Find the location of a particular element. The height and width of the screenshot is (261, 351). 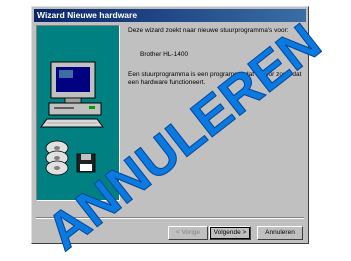

window-title: Wizard Nieuwe hardware is located at coordinates (87, 15).